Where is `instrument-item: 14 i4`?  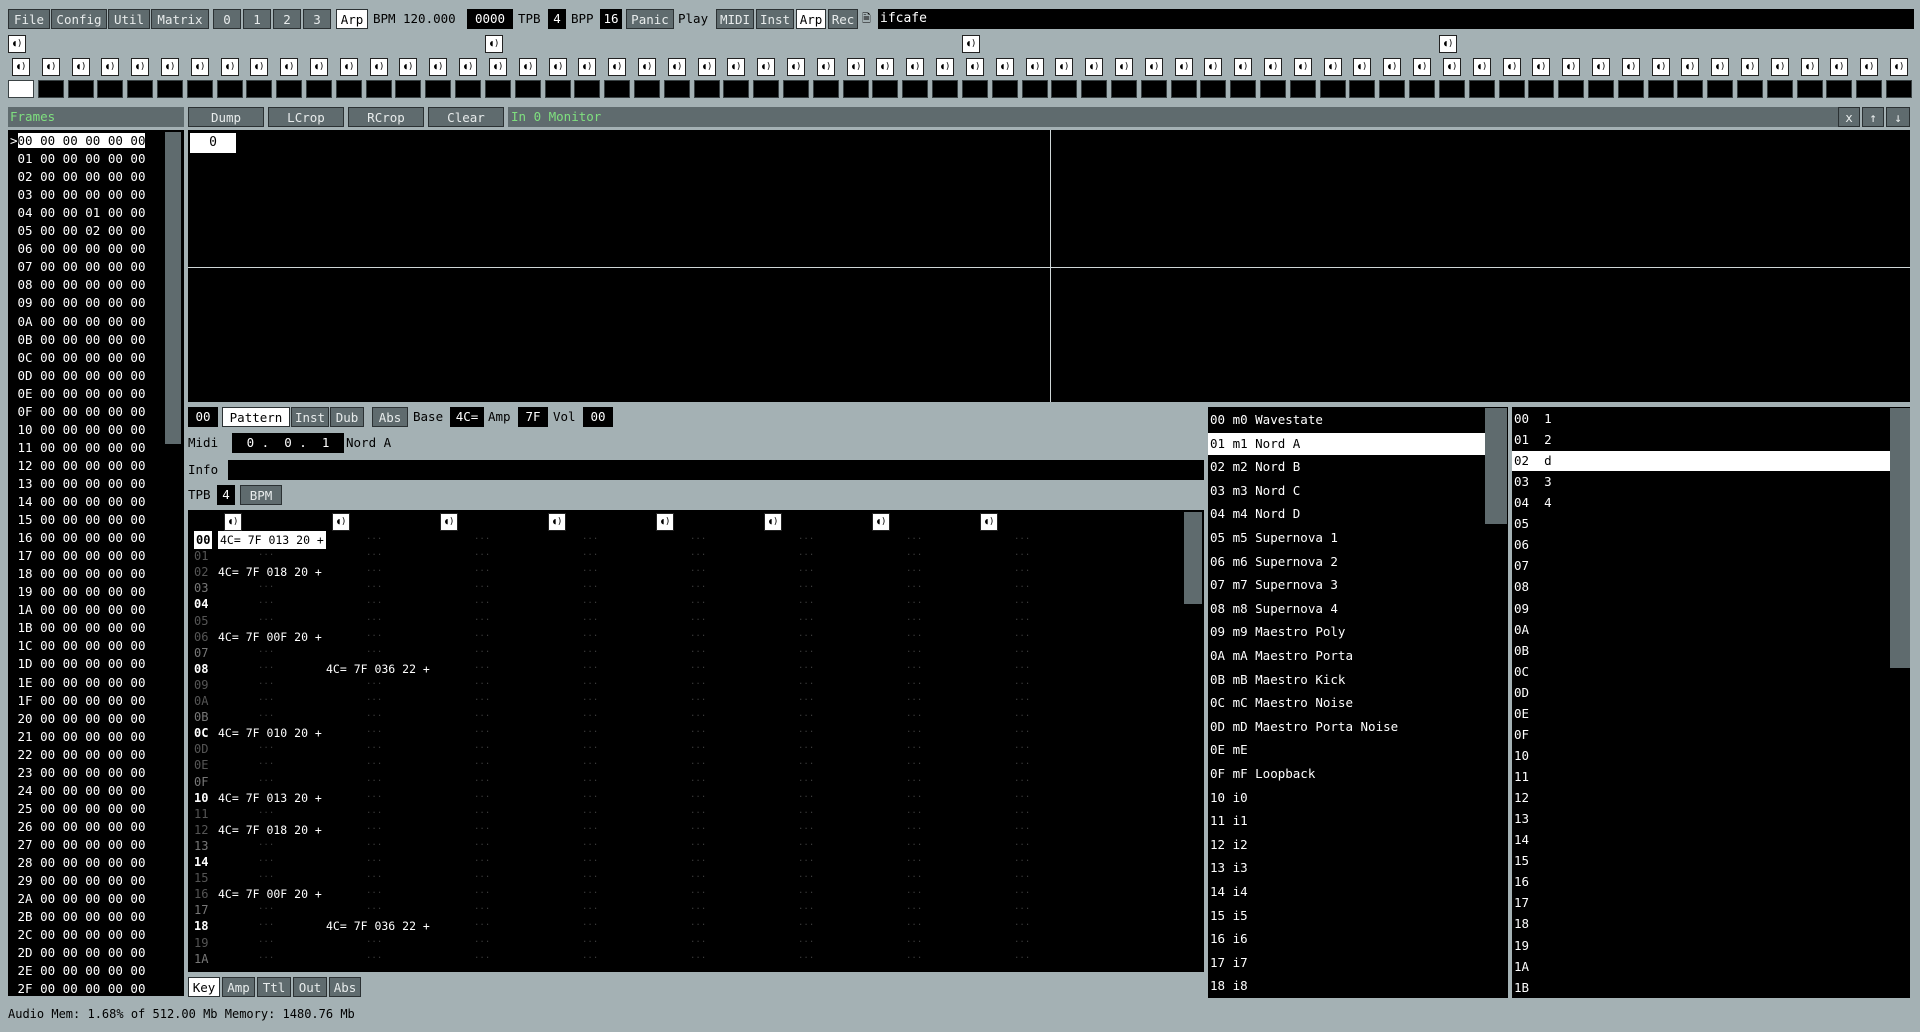
instrument-item: 14 i4 is located at coordinates (1346, 892).